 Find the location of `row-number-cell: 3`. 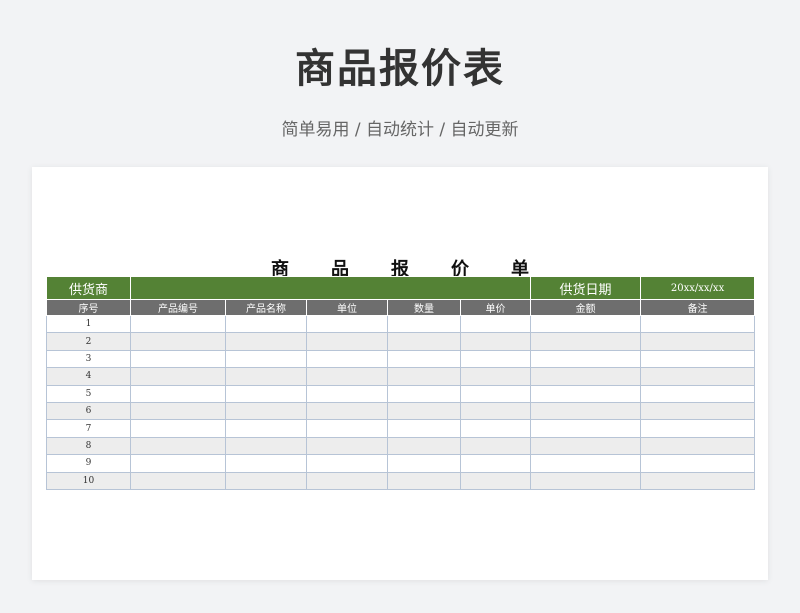

row-number-cell: 3 is located at coordinates (88, 359).